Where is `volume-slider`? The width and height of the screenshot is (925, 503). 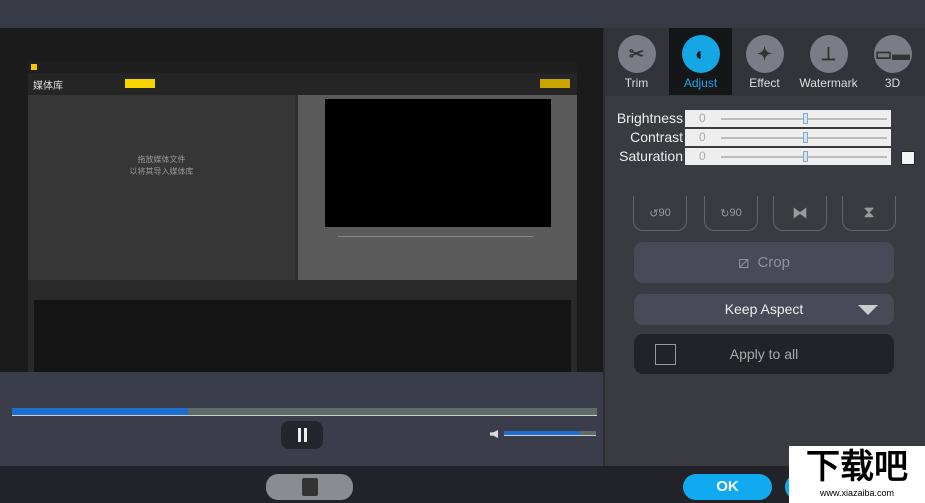
volume-slider is located at coordinates (550, 433).